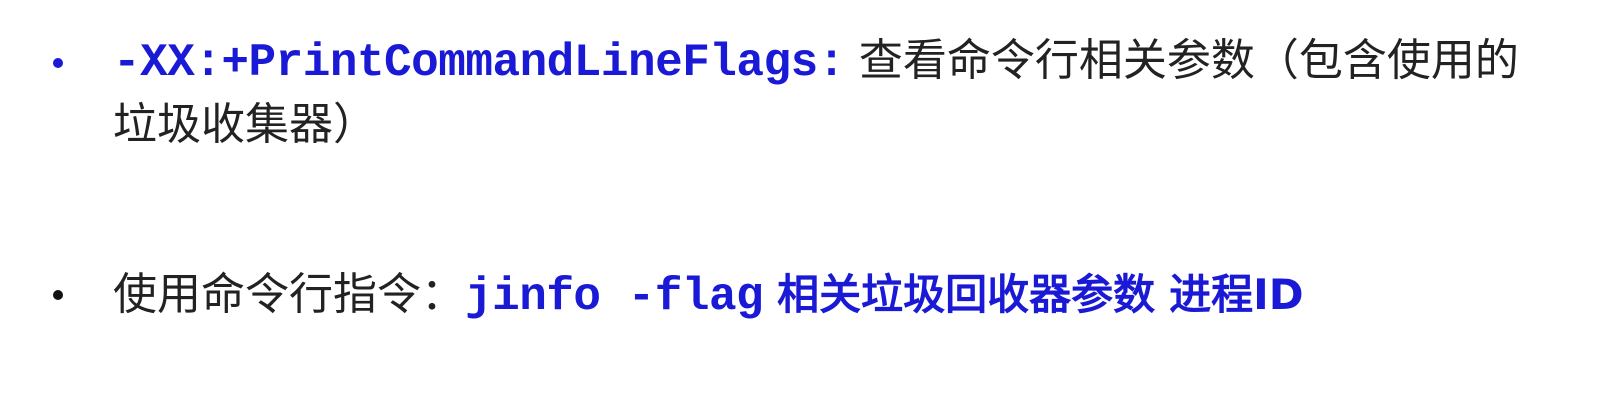 The width and height of the screenshot is (1614, 401). What do you see at coordinates (479, 63) in the screenshot?
I see `jvm-flag-code: -XX:+PrintCommandLineFlags:` at bounding box center [479, 63].